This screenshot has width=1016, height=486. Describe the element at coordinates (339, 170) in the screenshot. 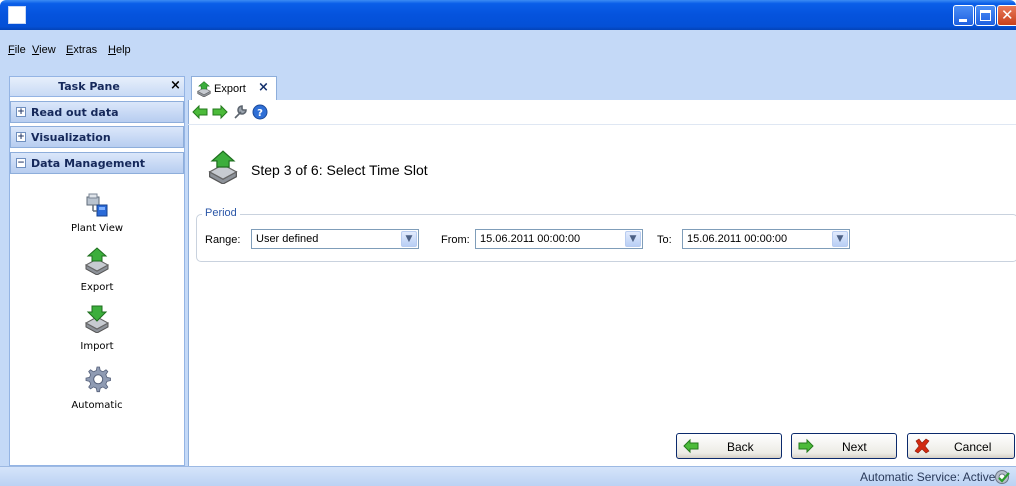

I see `step-title: Step 3 of 6: Select Time Slot` at that location.